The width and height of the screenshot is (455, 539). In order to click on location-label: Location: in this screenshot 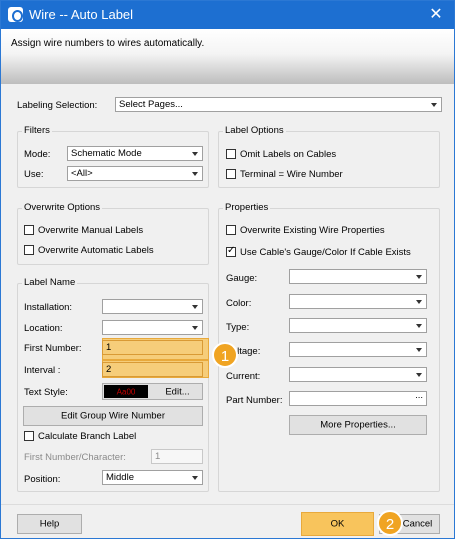, I will do `click(43, 328)`.